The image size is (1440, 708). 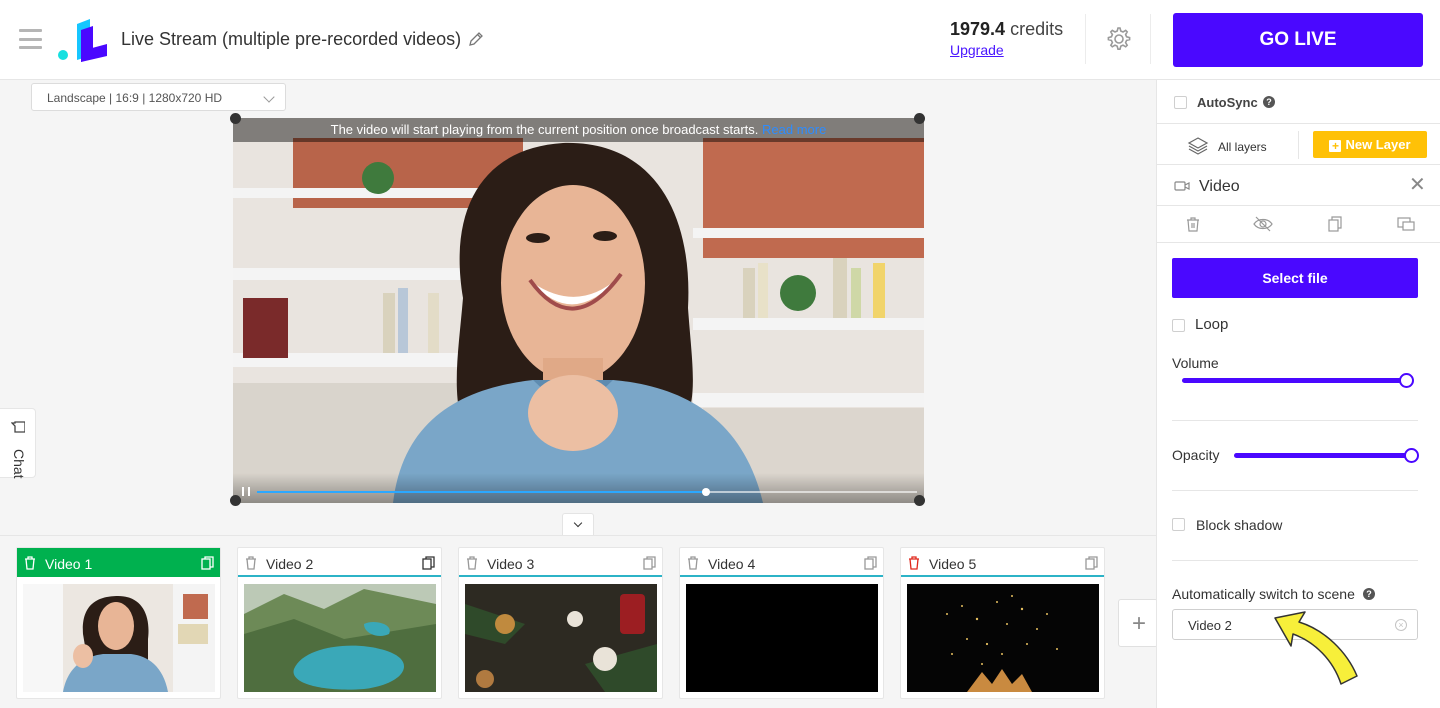 I want to click on chat-label: Chat, so click(x=19, y=464).